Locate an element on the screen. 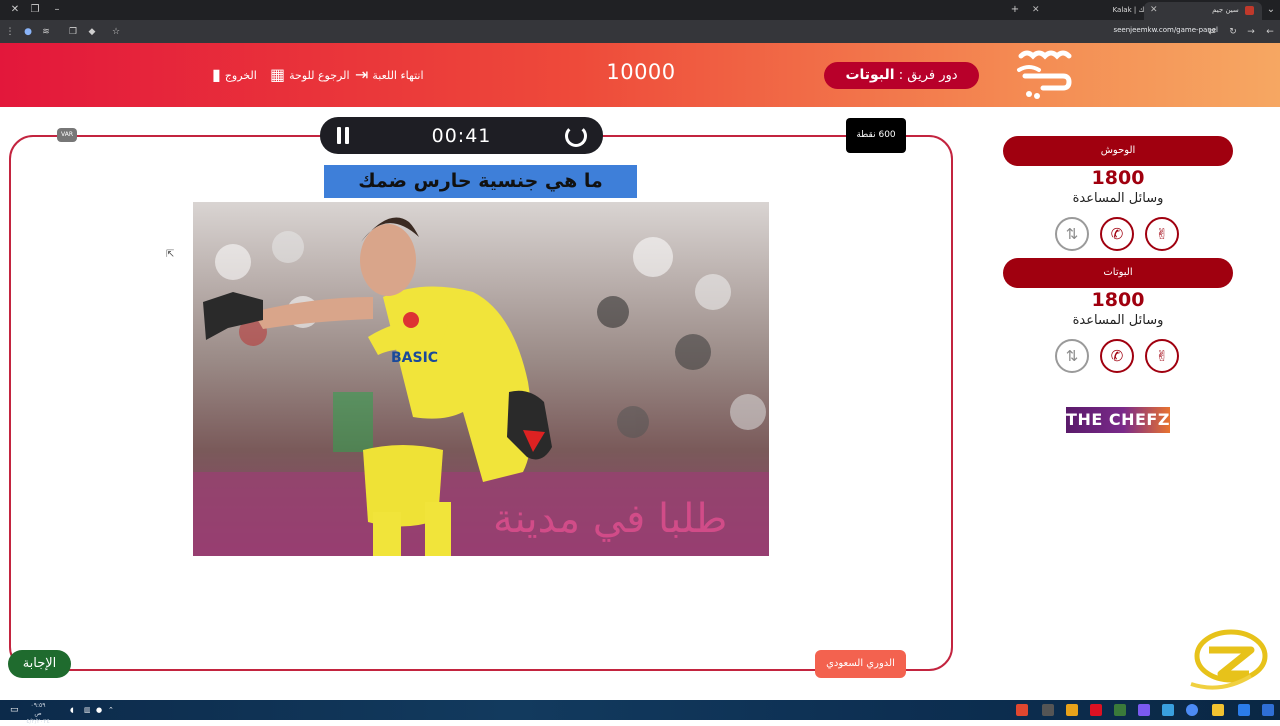  seenjeem-logo-mark is located at coordinates (1044, 74).